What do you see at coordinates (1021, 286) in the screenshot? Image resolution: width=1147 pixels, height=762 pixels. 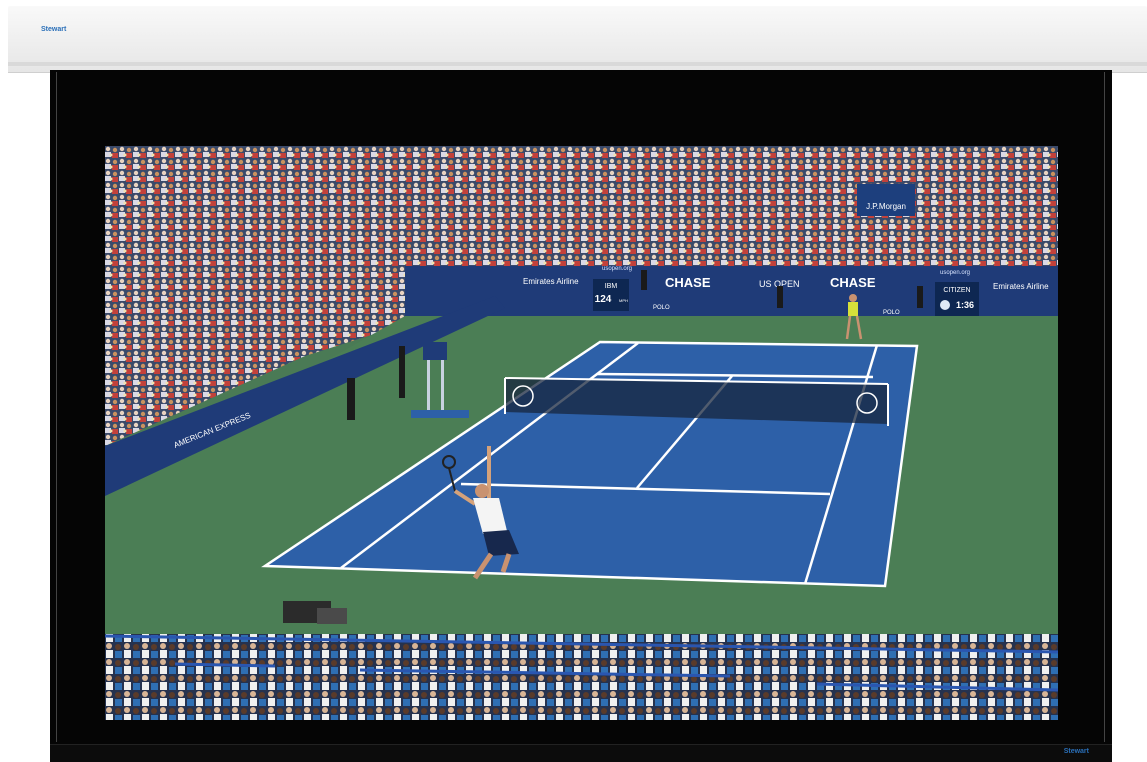 I see `sign-emirates-right: Emirates Airline` at bounding box center [1021, 286].